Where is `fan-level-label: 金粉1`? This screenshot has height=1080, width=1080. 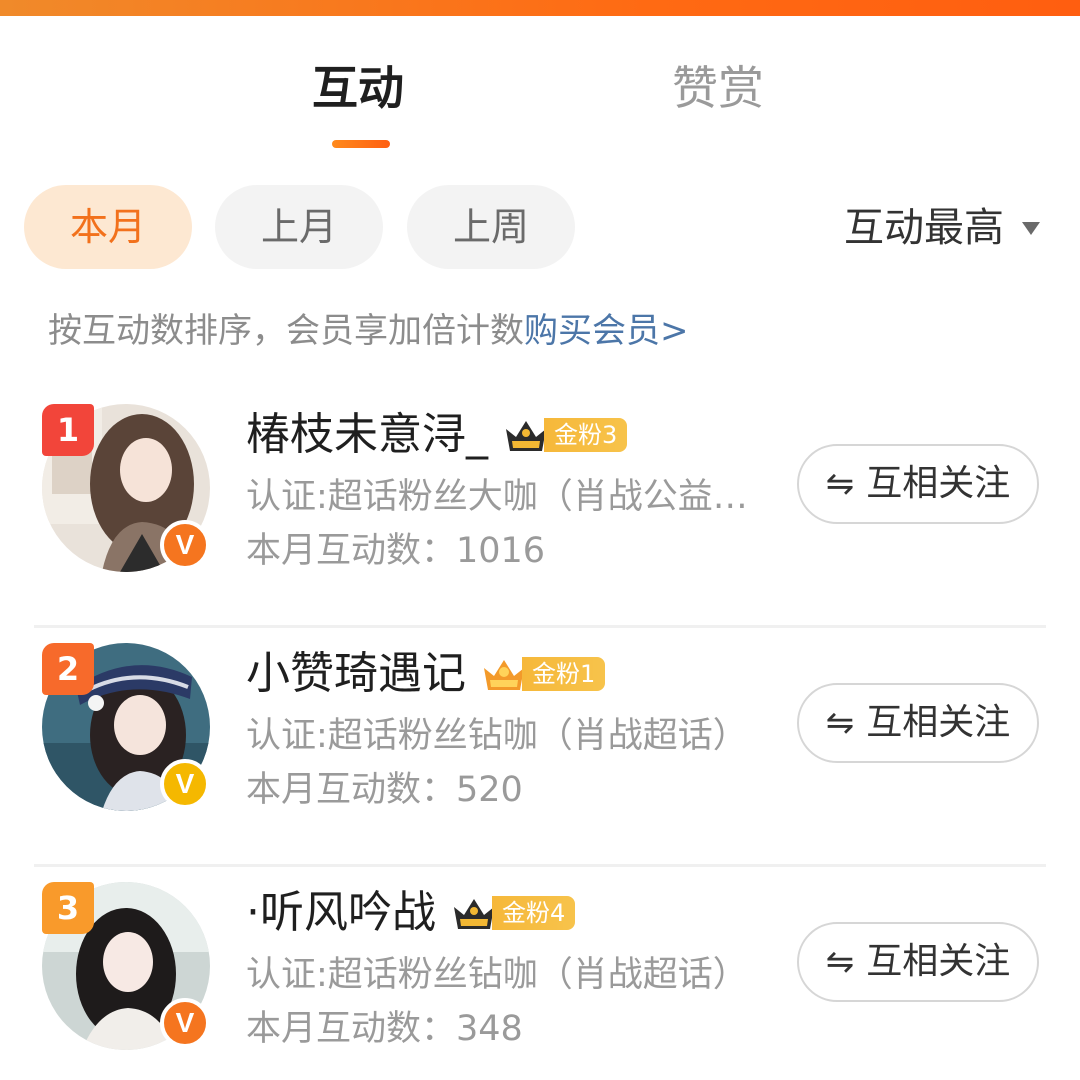 fan-level-label: 金粉1 is located at coordinates (564, 674).